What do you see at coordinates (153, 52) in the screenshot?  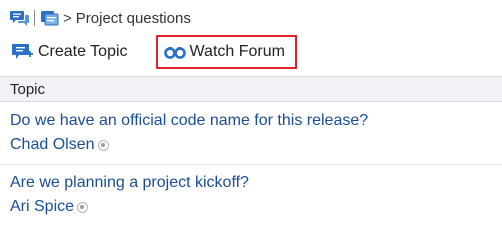 I see `forum-toolbar: Create Topic Watch Forum` at bounding box center [153, 52].